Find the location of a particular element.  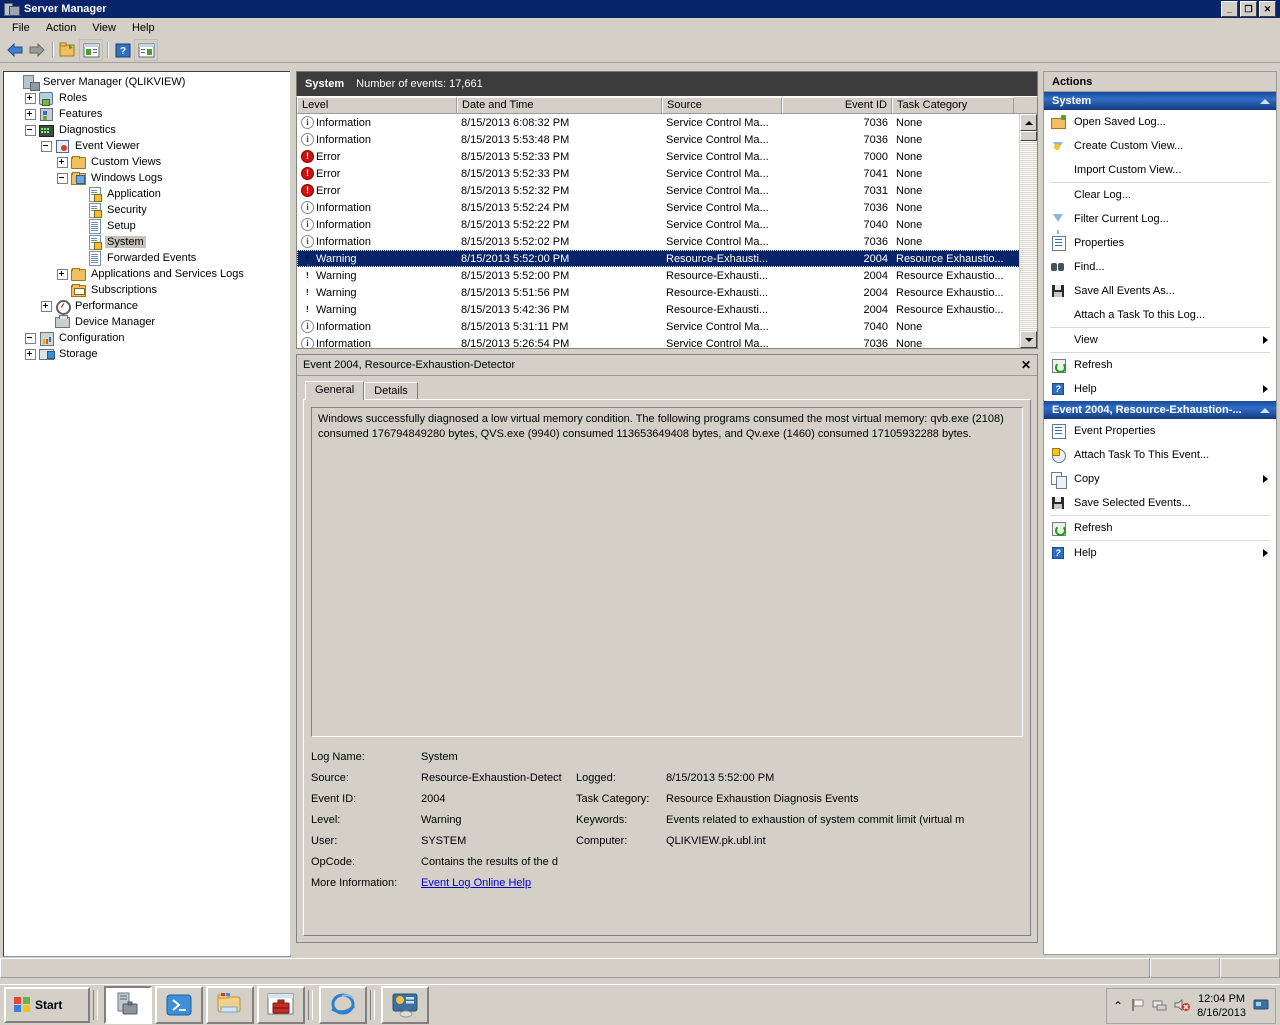

taskbar-item-internet-explorer is located at coordinates (343, 1005).